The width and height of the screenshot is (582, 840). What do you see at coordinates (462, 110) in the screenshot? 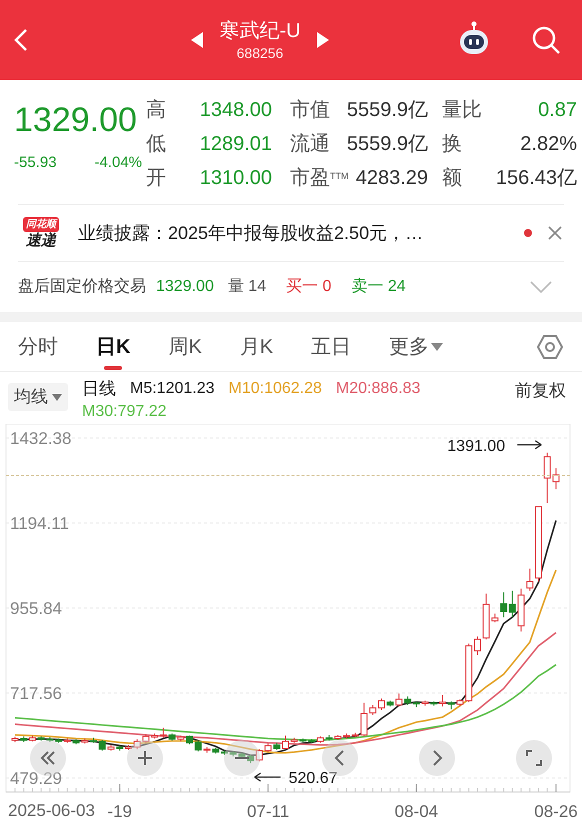
I see `stat-label: 量比` at bounding box center [462, 110].